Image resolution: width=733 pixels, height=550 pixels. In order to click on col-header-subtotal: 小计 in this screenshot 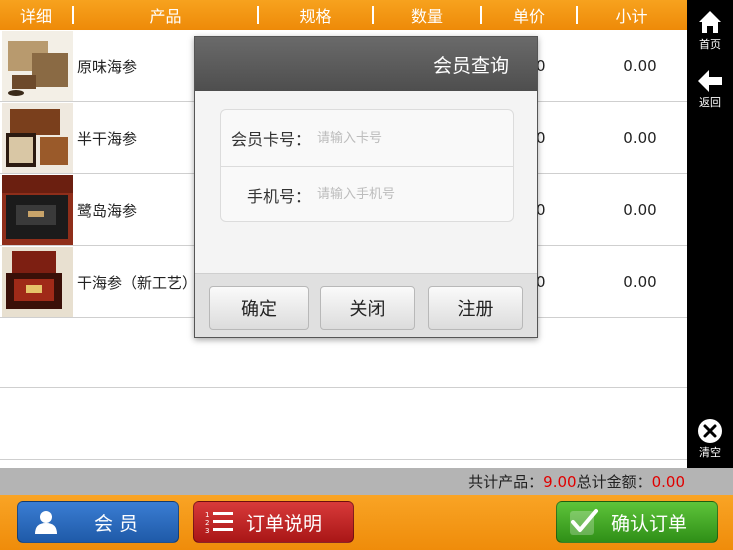, I will do `click(631, 16)`.